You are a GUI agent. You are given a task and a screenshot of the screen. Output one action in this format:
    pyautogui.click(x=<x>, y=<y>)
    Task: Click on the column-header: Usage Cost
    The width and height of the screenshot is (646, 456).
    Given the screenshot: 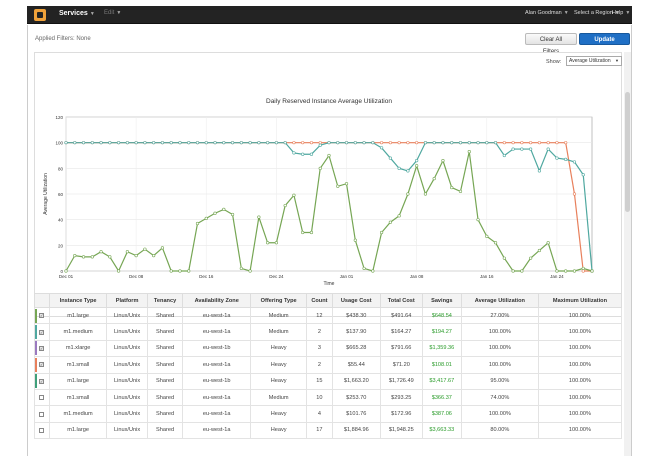 What is the action you would take?
    pyautogui.click(x=356, y=300)
    